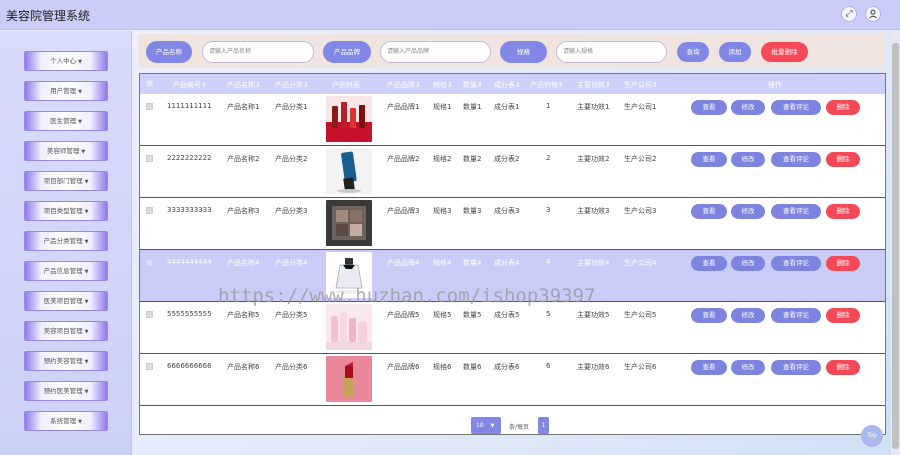 This screenshot has height=455, width=900. I want to click on spec-input: 请输入规格, so click(611, 52).